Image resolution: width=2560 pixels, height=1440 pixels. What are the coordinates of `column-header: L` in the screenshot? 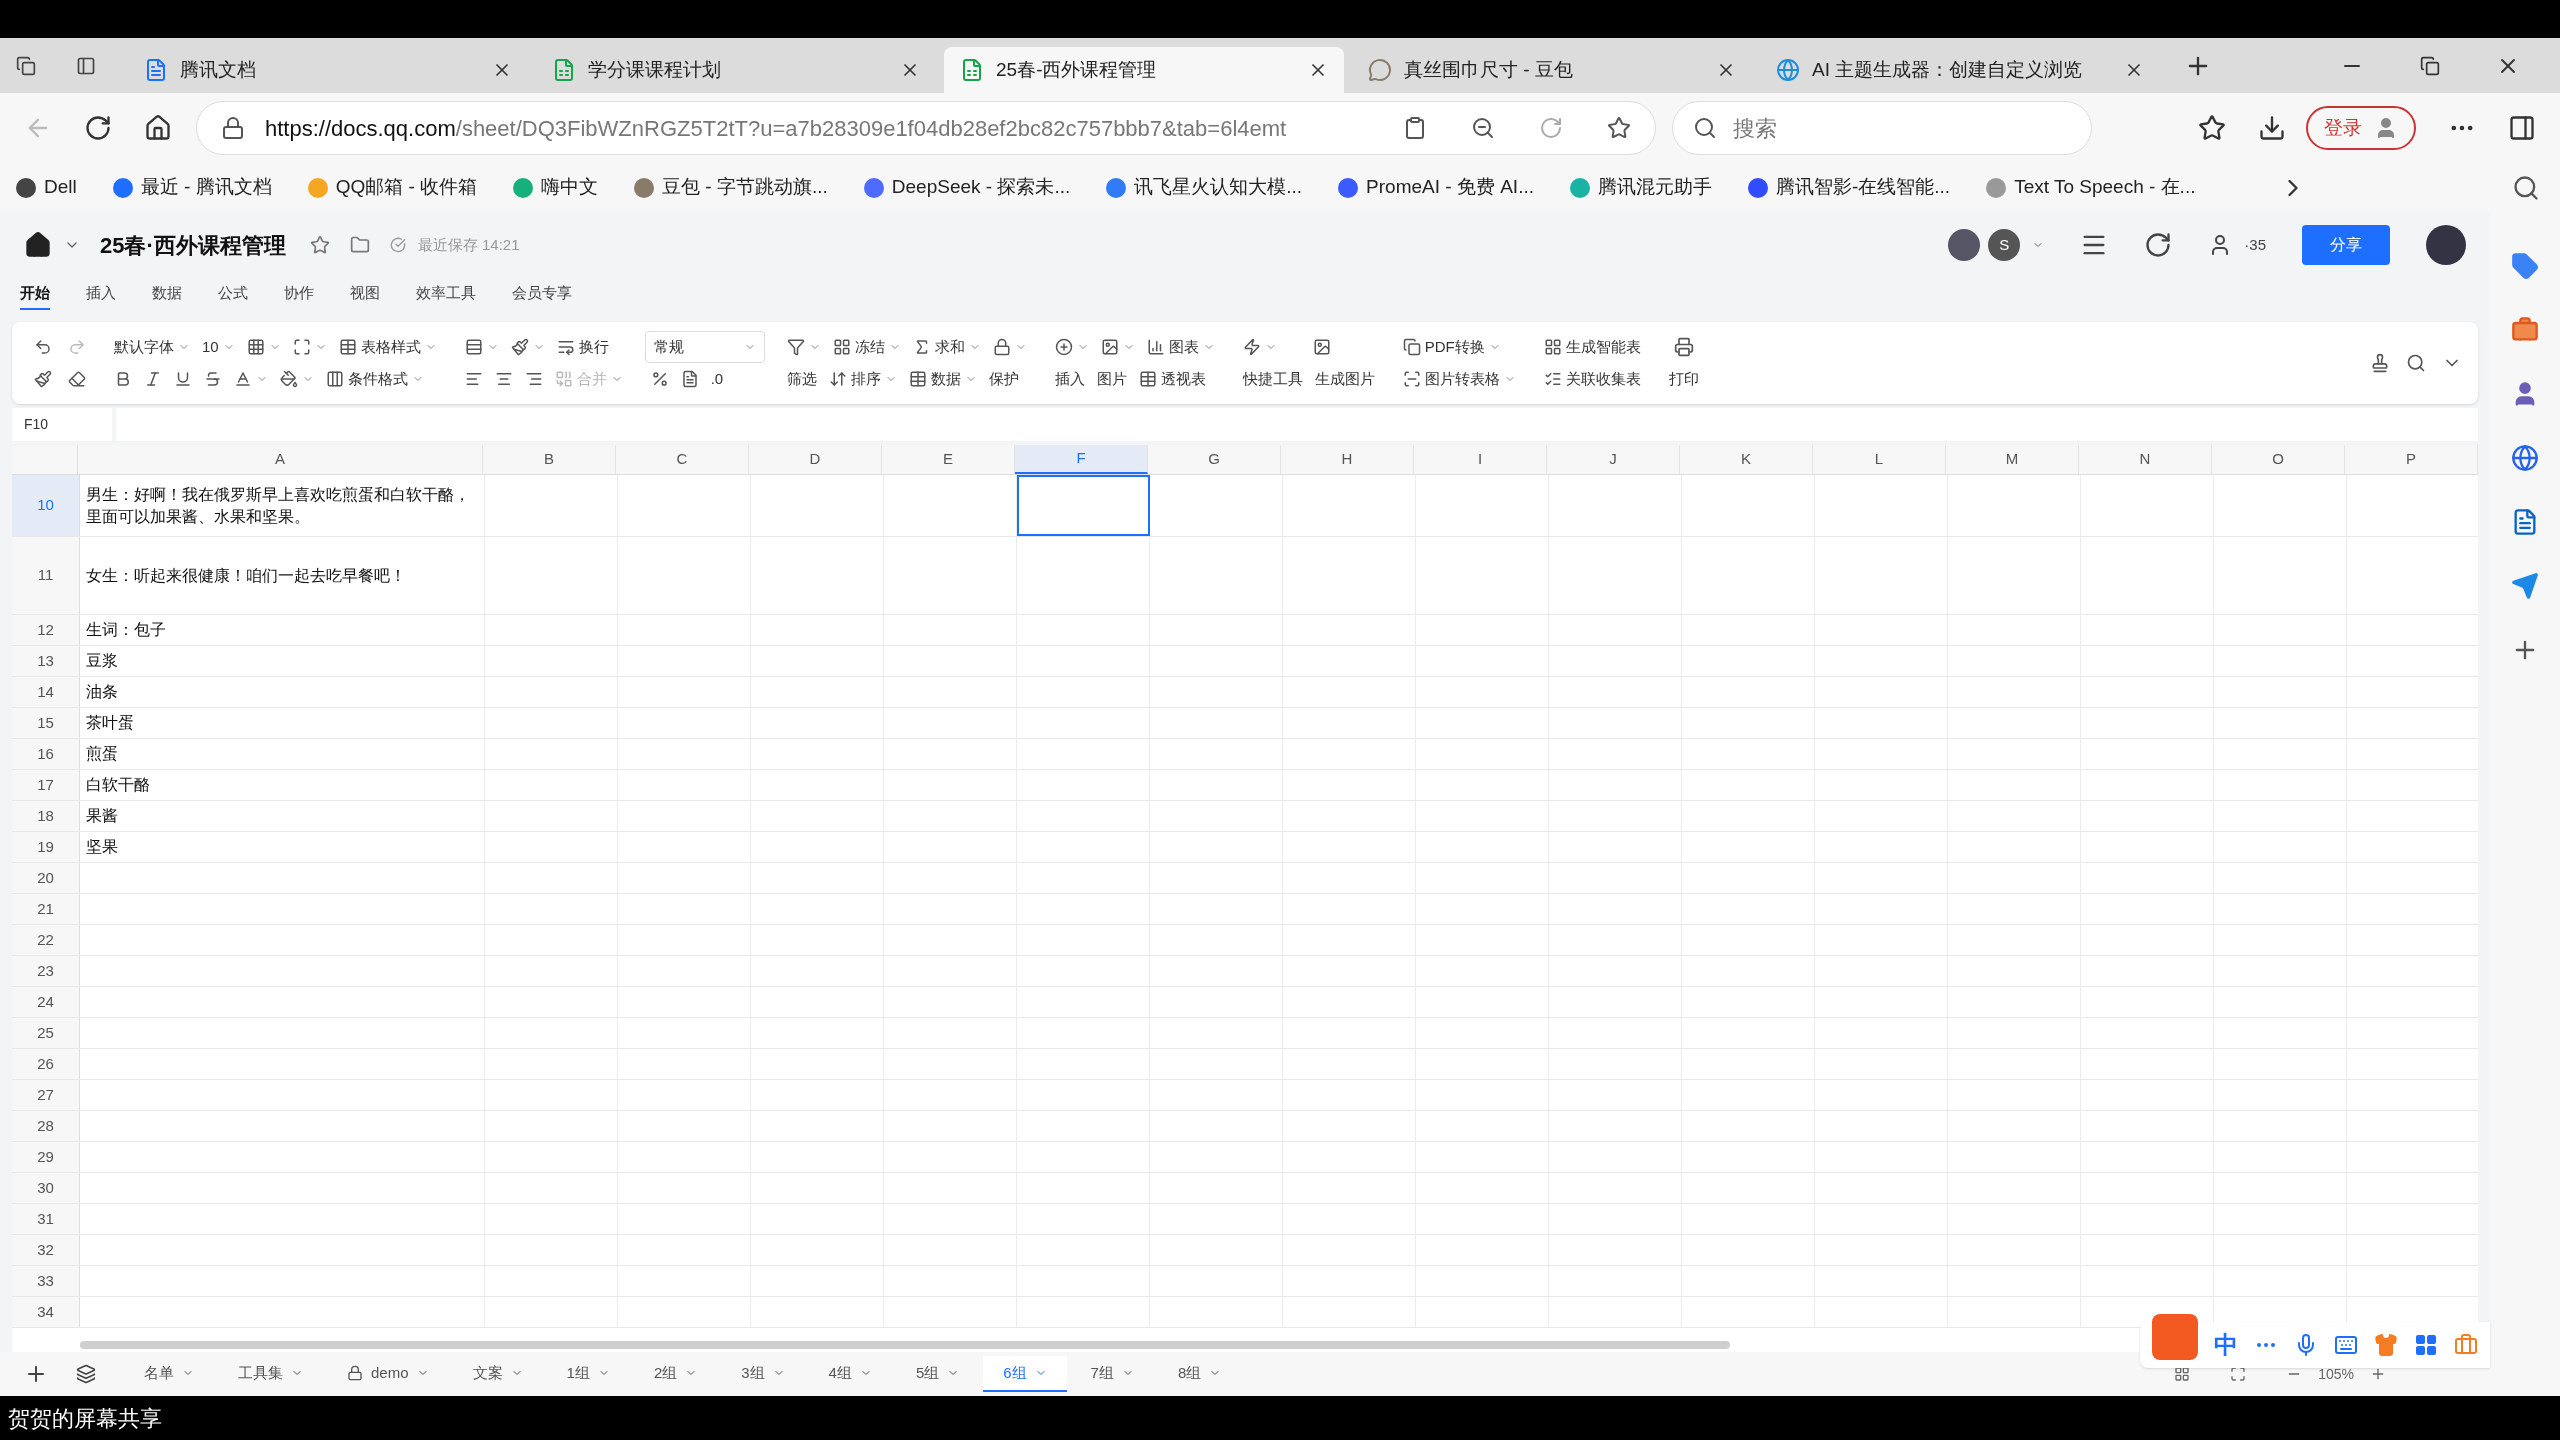 It's located at (1879, 459).